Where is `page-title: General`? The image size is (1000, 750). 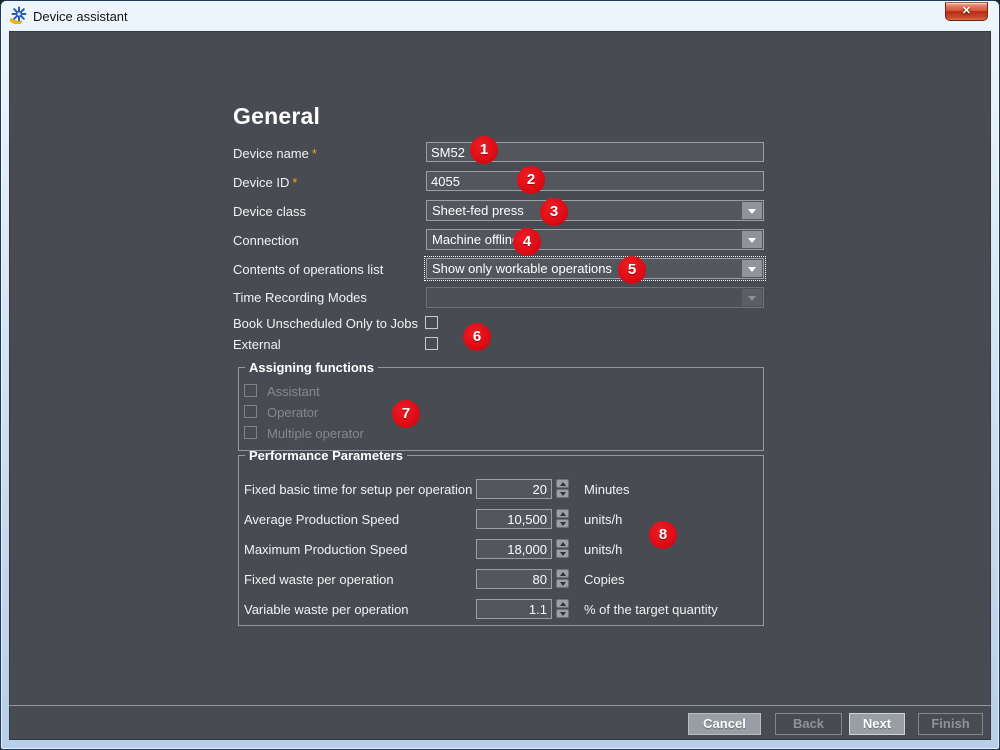 page-title: General is located at coordinates (277, 116).